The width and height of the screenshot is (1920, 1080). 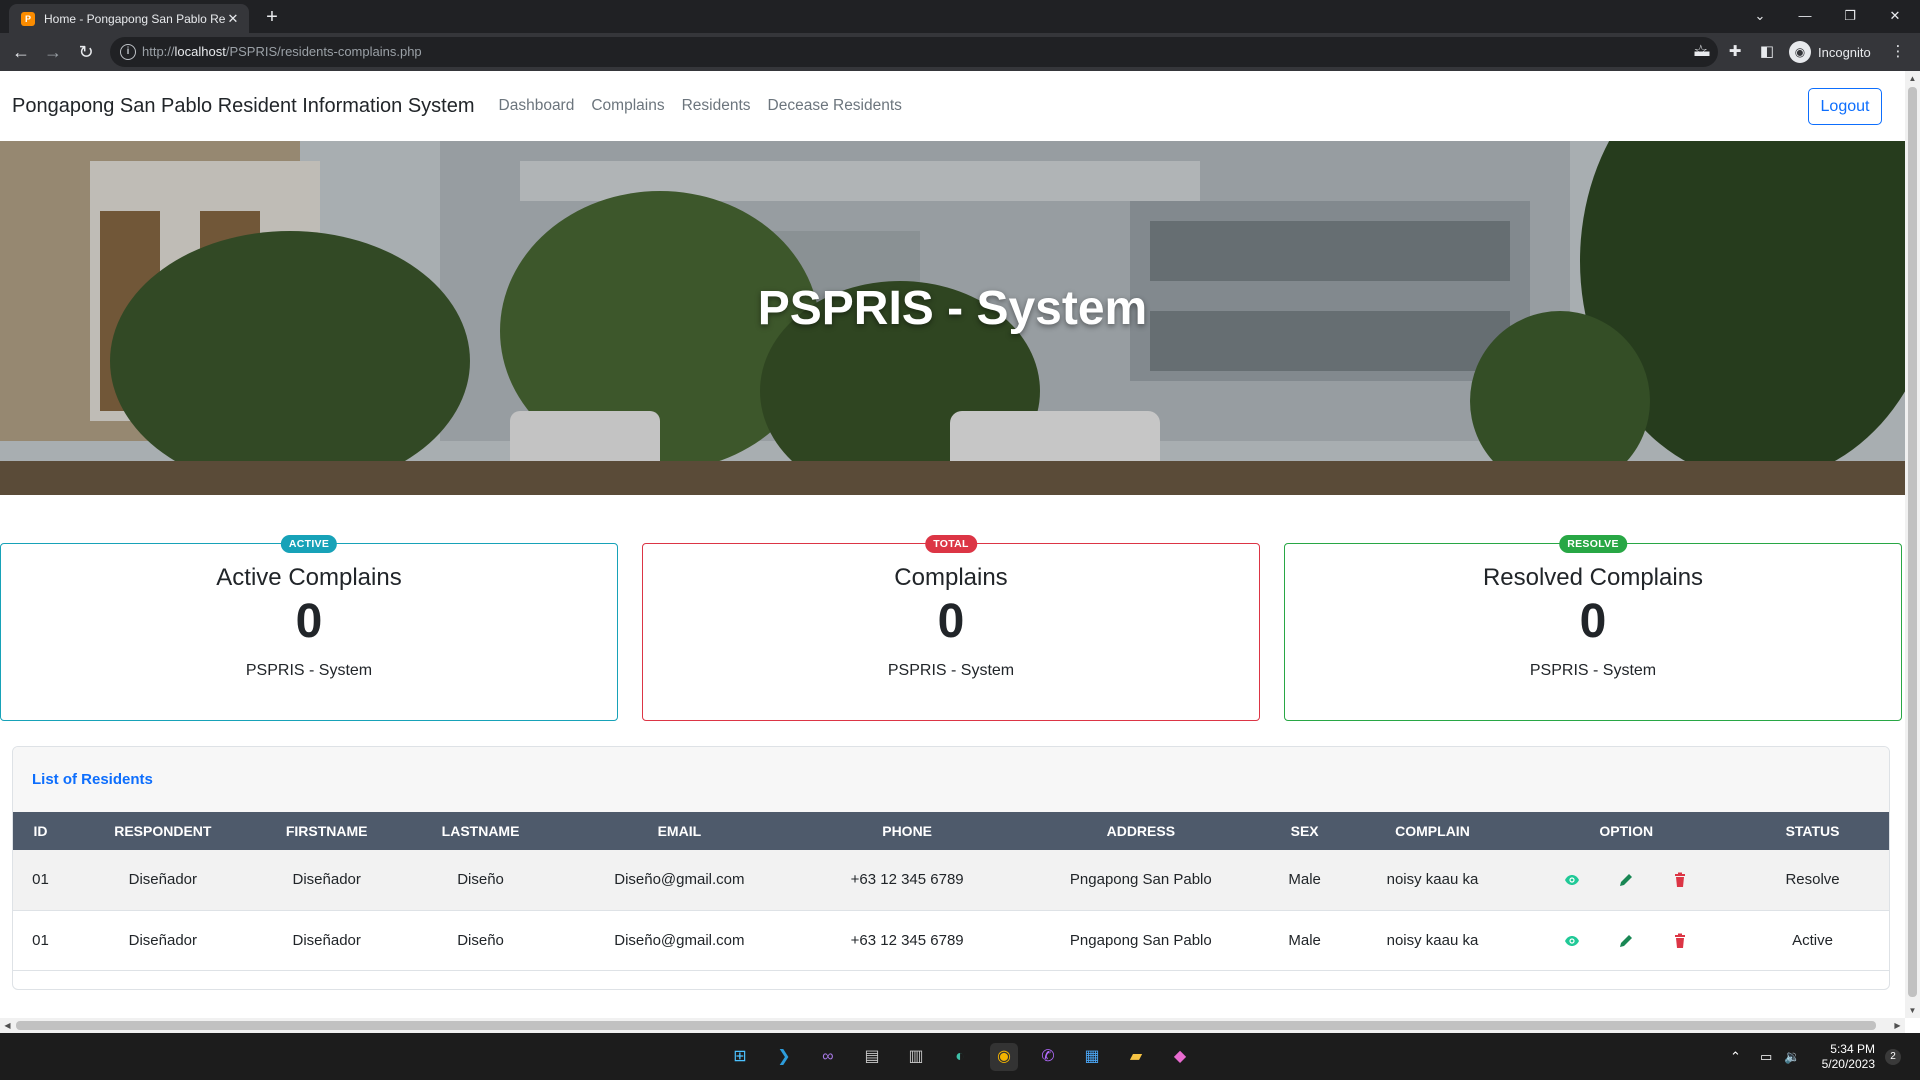 I want to click on column-header-respondent: RESPONDENT, so click(x=163, y=831).